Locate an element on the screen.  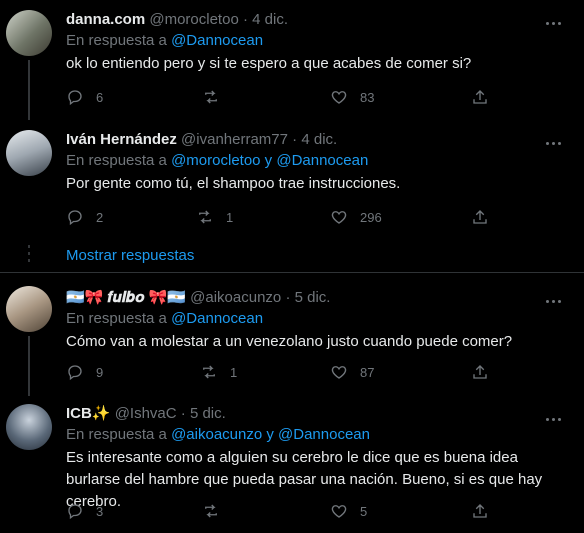
thread-dots is located at coordinates (29, 255).